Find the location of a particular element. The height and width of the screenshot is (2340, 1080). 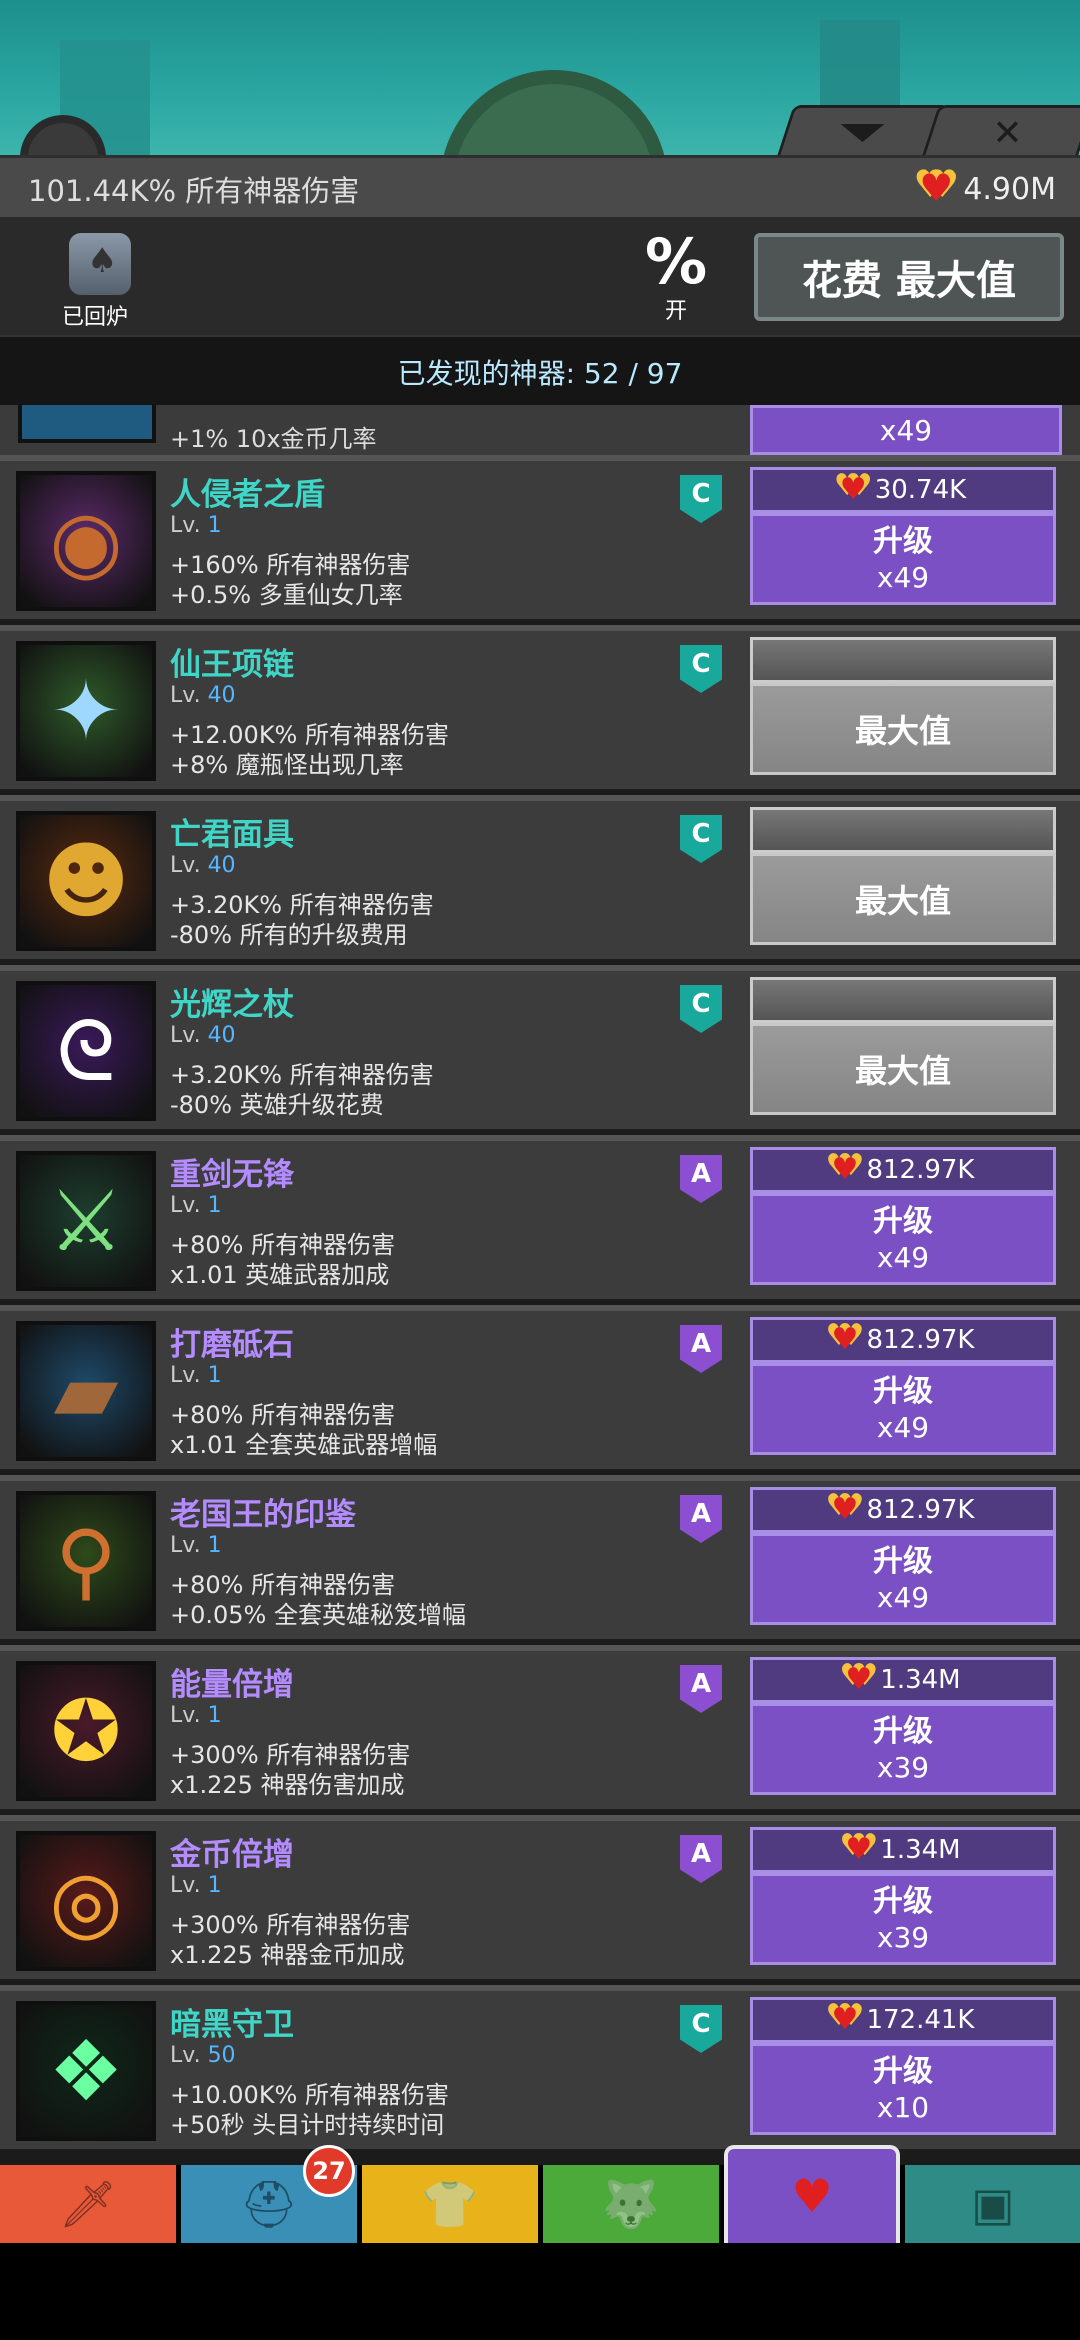

power-orb-icon: ✪ is located at coordinates (86, 1731).